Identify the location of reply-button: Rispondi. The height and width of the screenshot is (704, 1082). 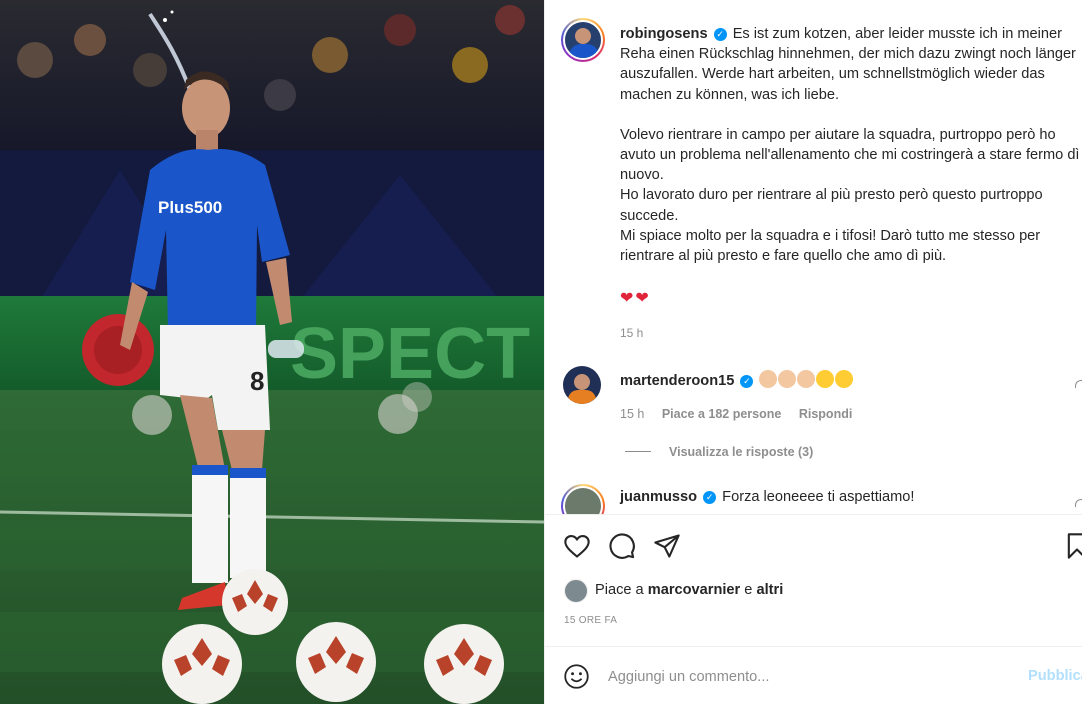
(825, 414).